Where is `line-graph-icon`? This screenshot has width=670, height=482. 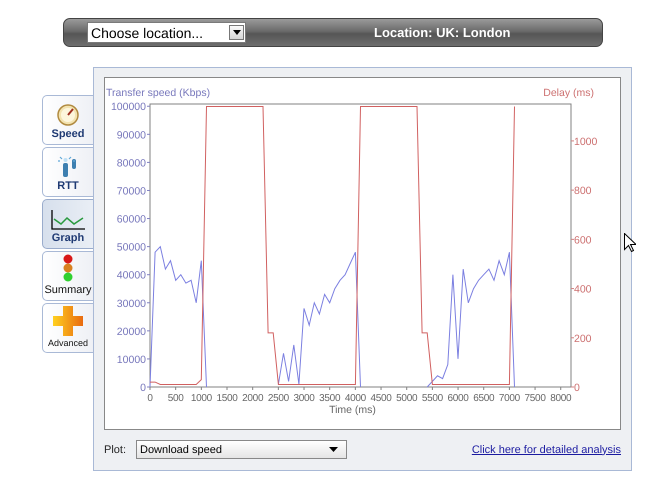
line-graph-icon is located at coordinates (68, 220).